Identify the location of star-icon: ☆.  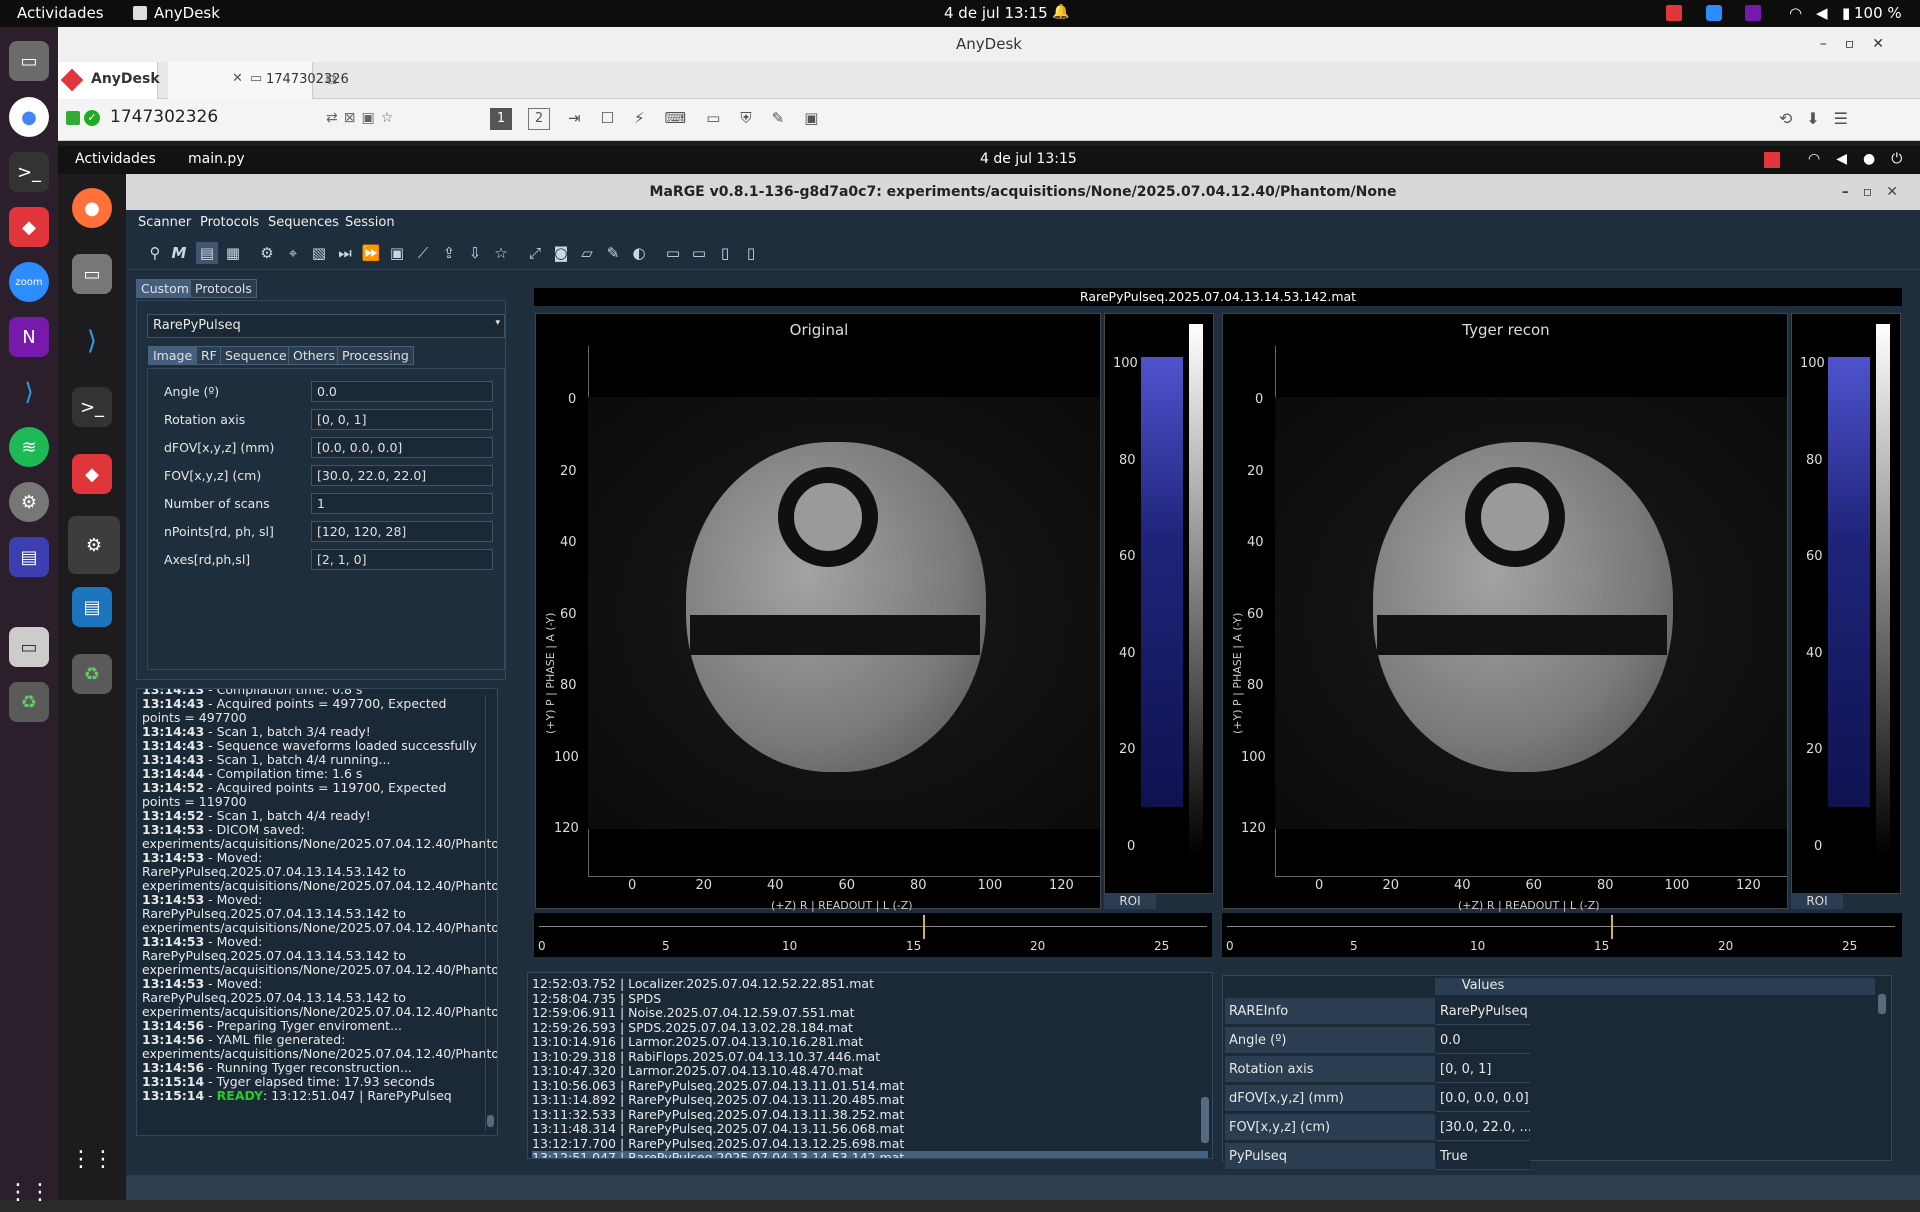
(501, 253).